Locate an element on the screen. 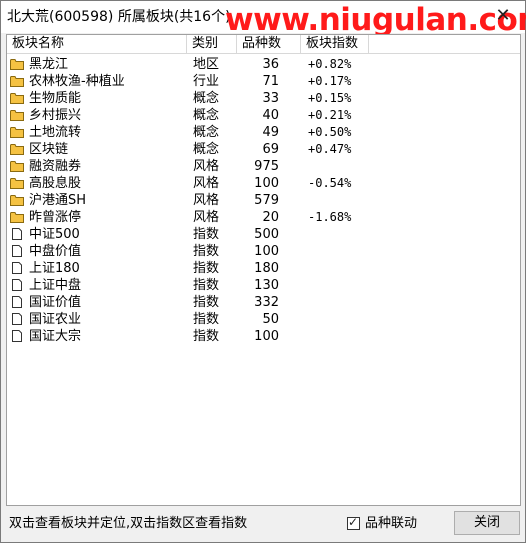  block-count: 49 is located at coordinates (270, 132).